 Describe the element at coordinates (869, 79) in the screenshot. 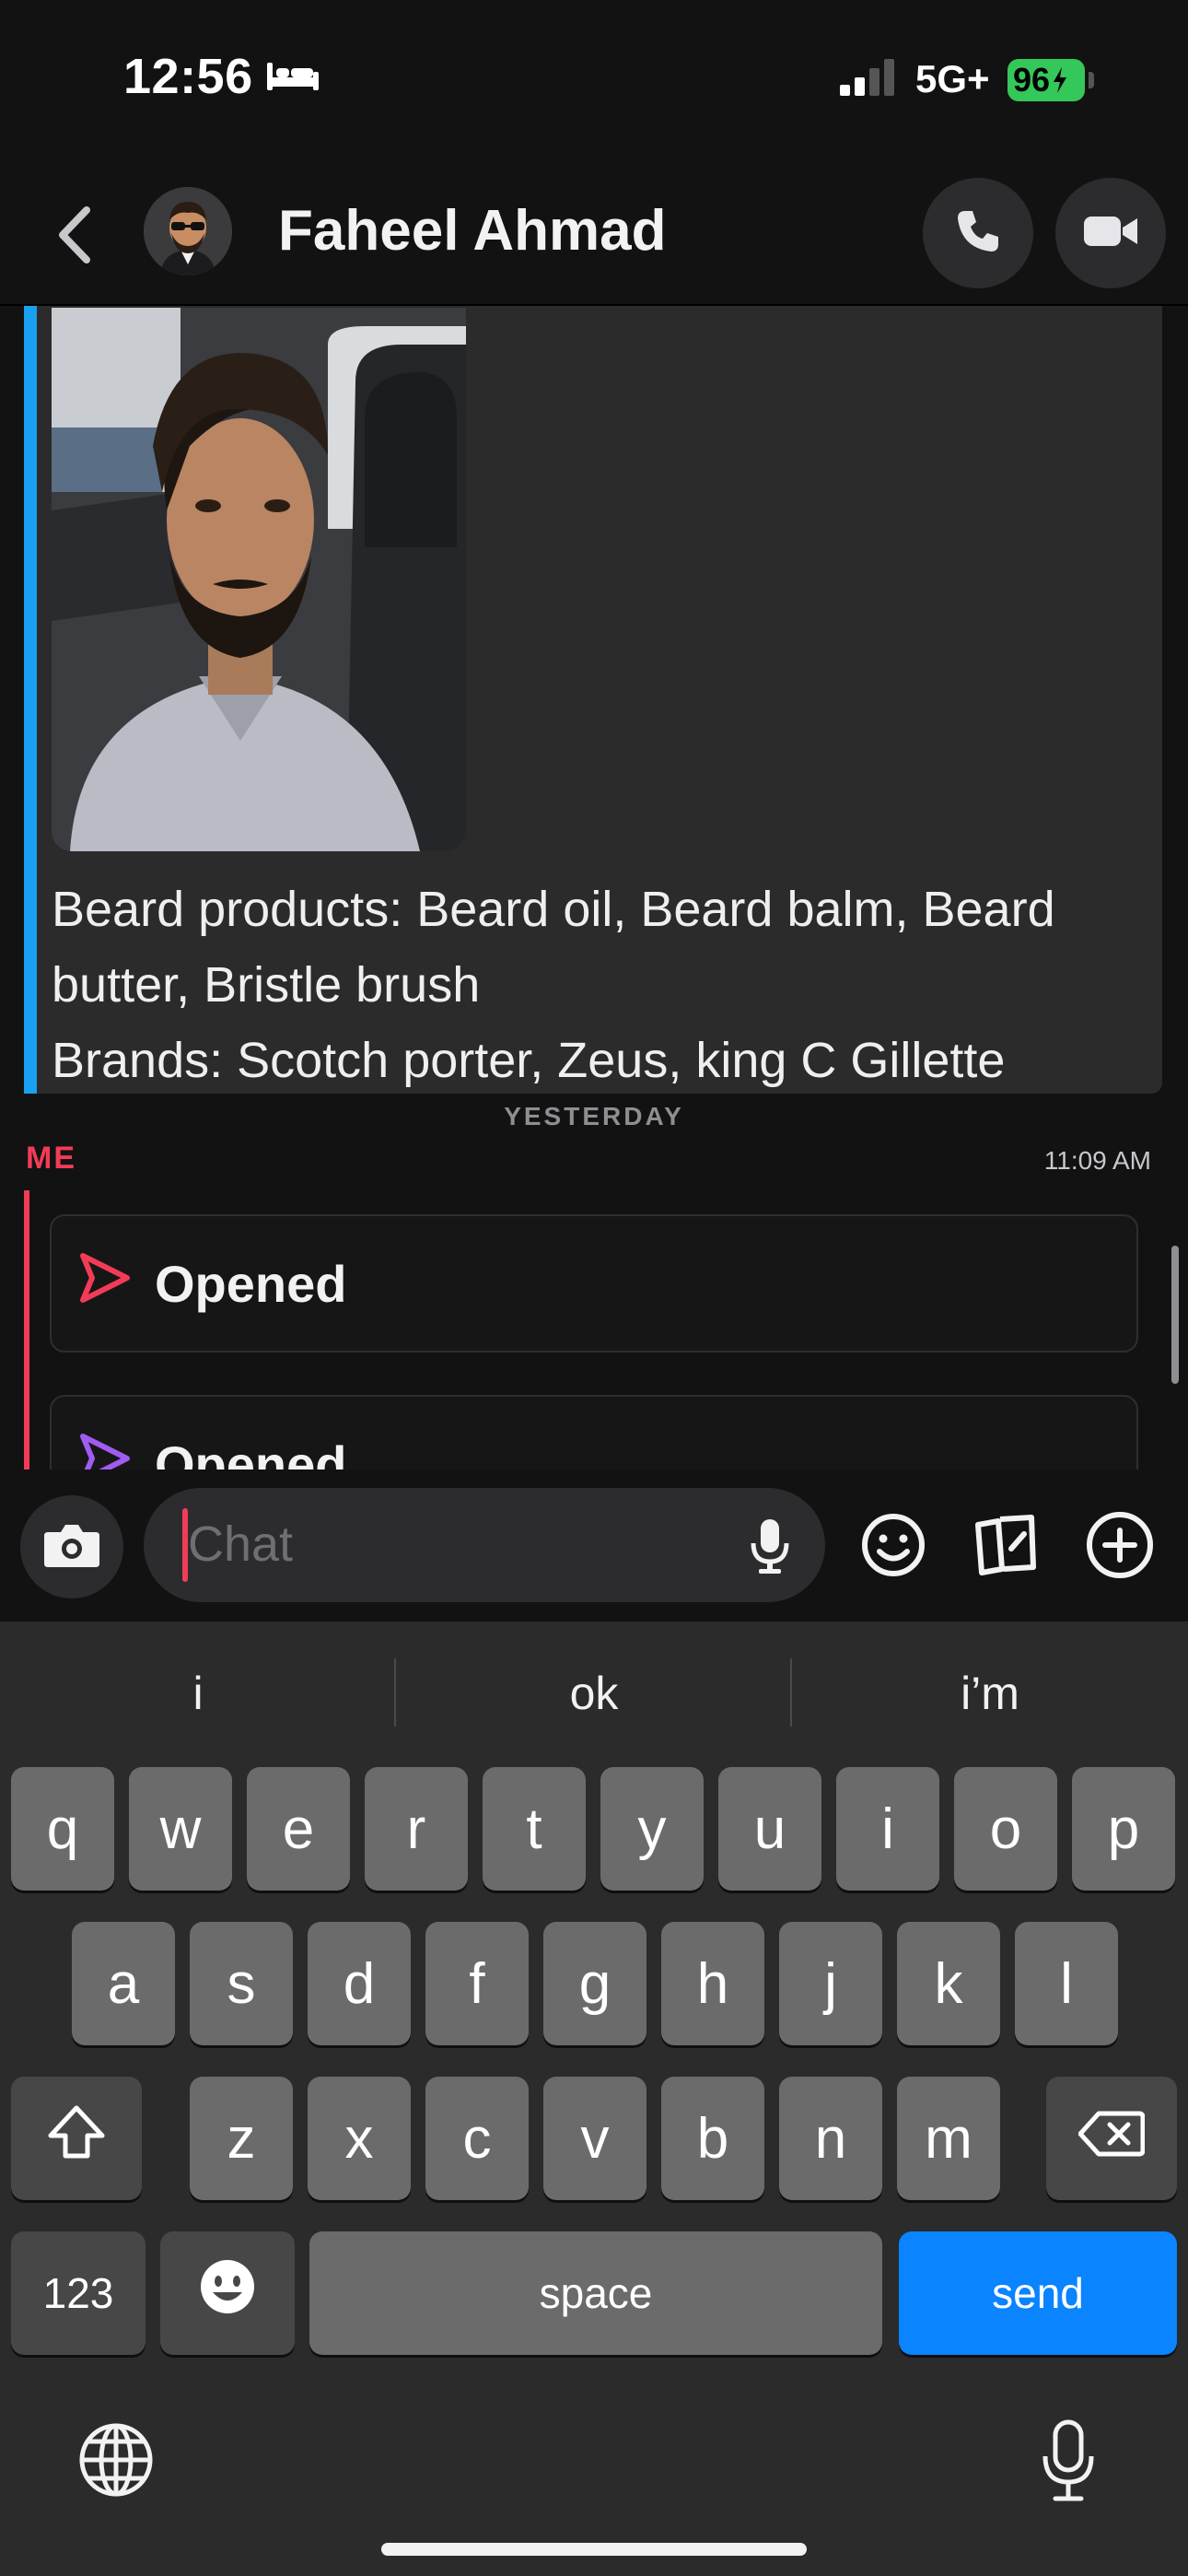

I see `signal-icon` at that location.